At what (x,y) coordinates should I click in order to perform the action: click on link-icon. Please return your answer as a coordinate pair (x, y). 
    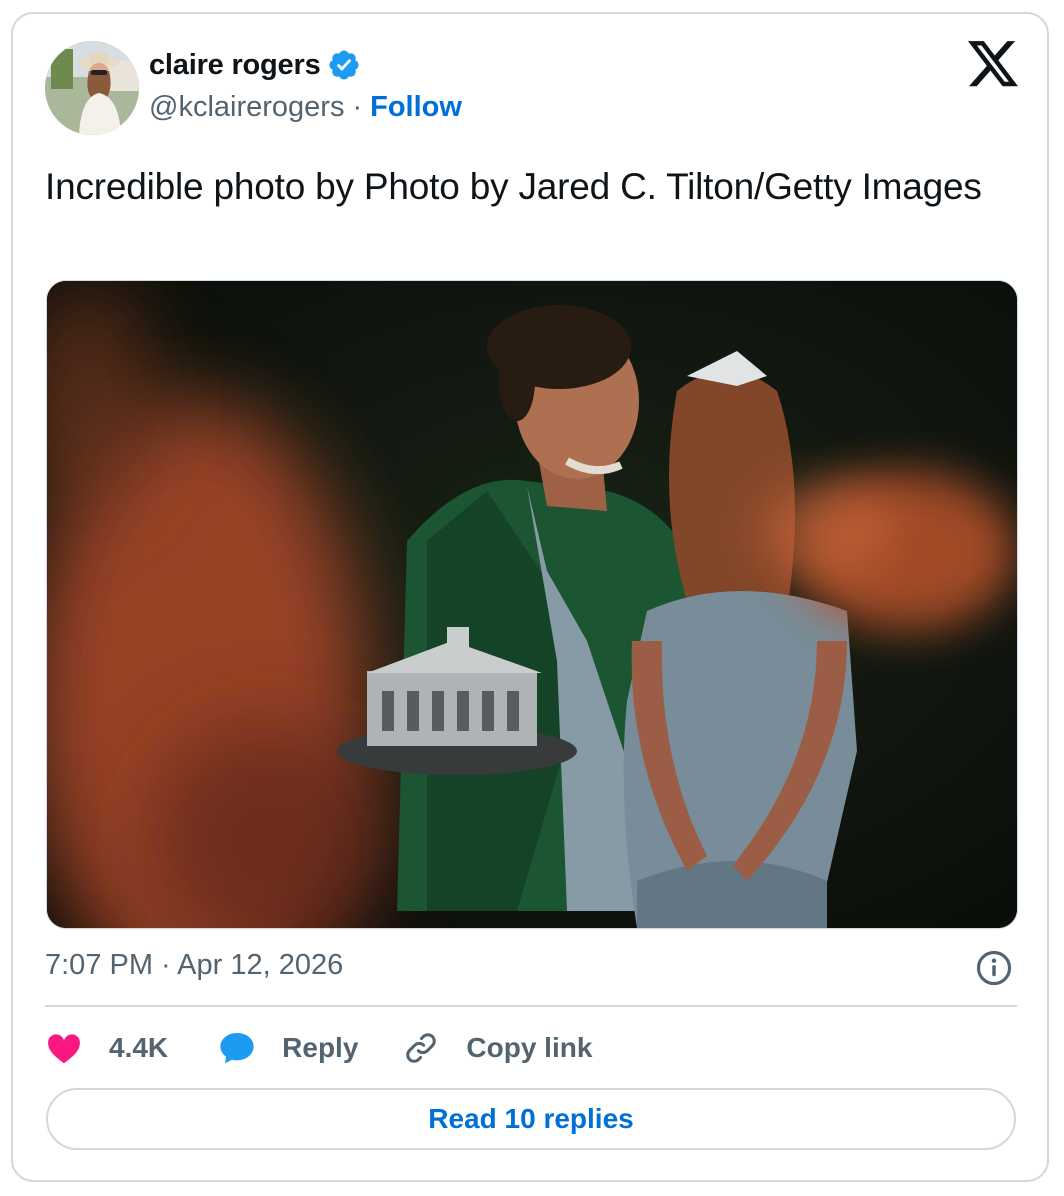
    Looking at the image, I should click on (421, 1048).